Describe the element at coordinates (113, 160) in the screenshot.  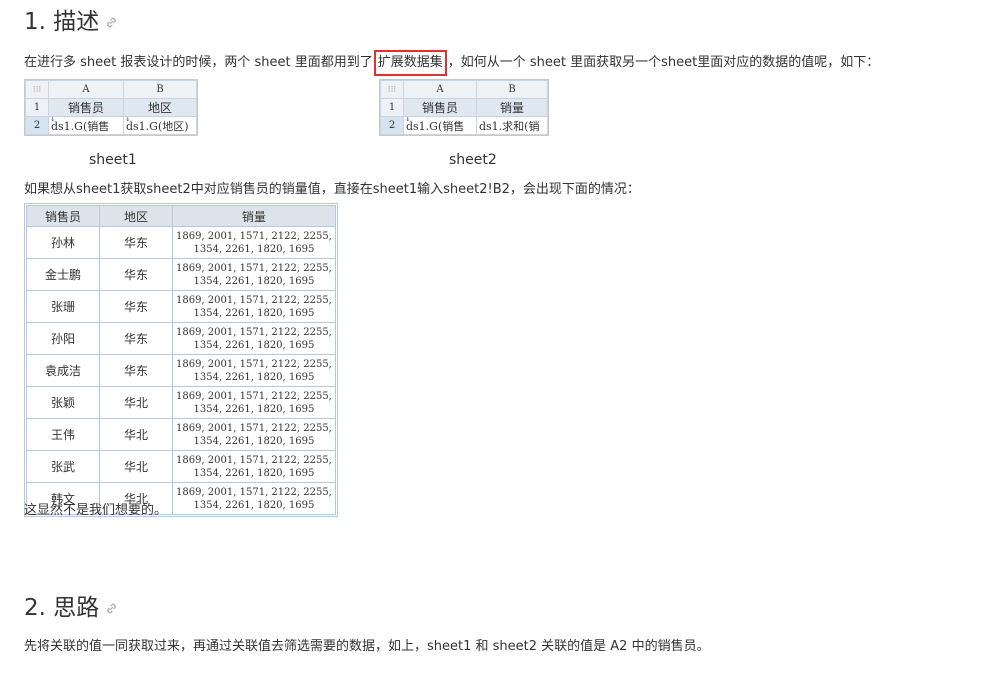
I see `sheet1-caption: sheet1` at that location.